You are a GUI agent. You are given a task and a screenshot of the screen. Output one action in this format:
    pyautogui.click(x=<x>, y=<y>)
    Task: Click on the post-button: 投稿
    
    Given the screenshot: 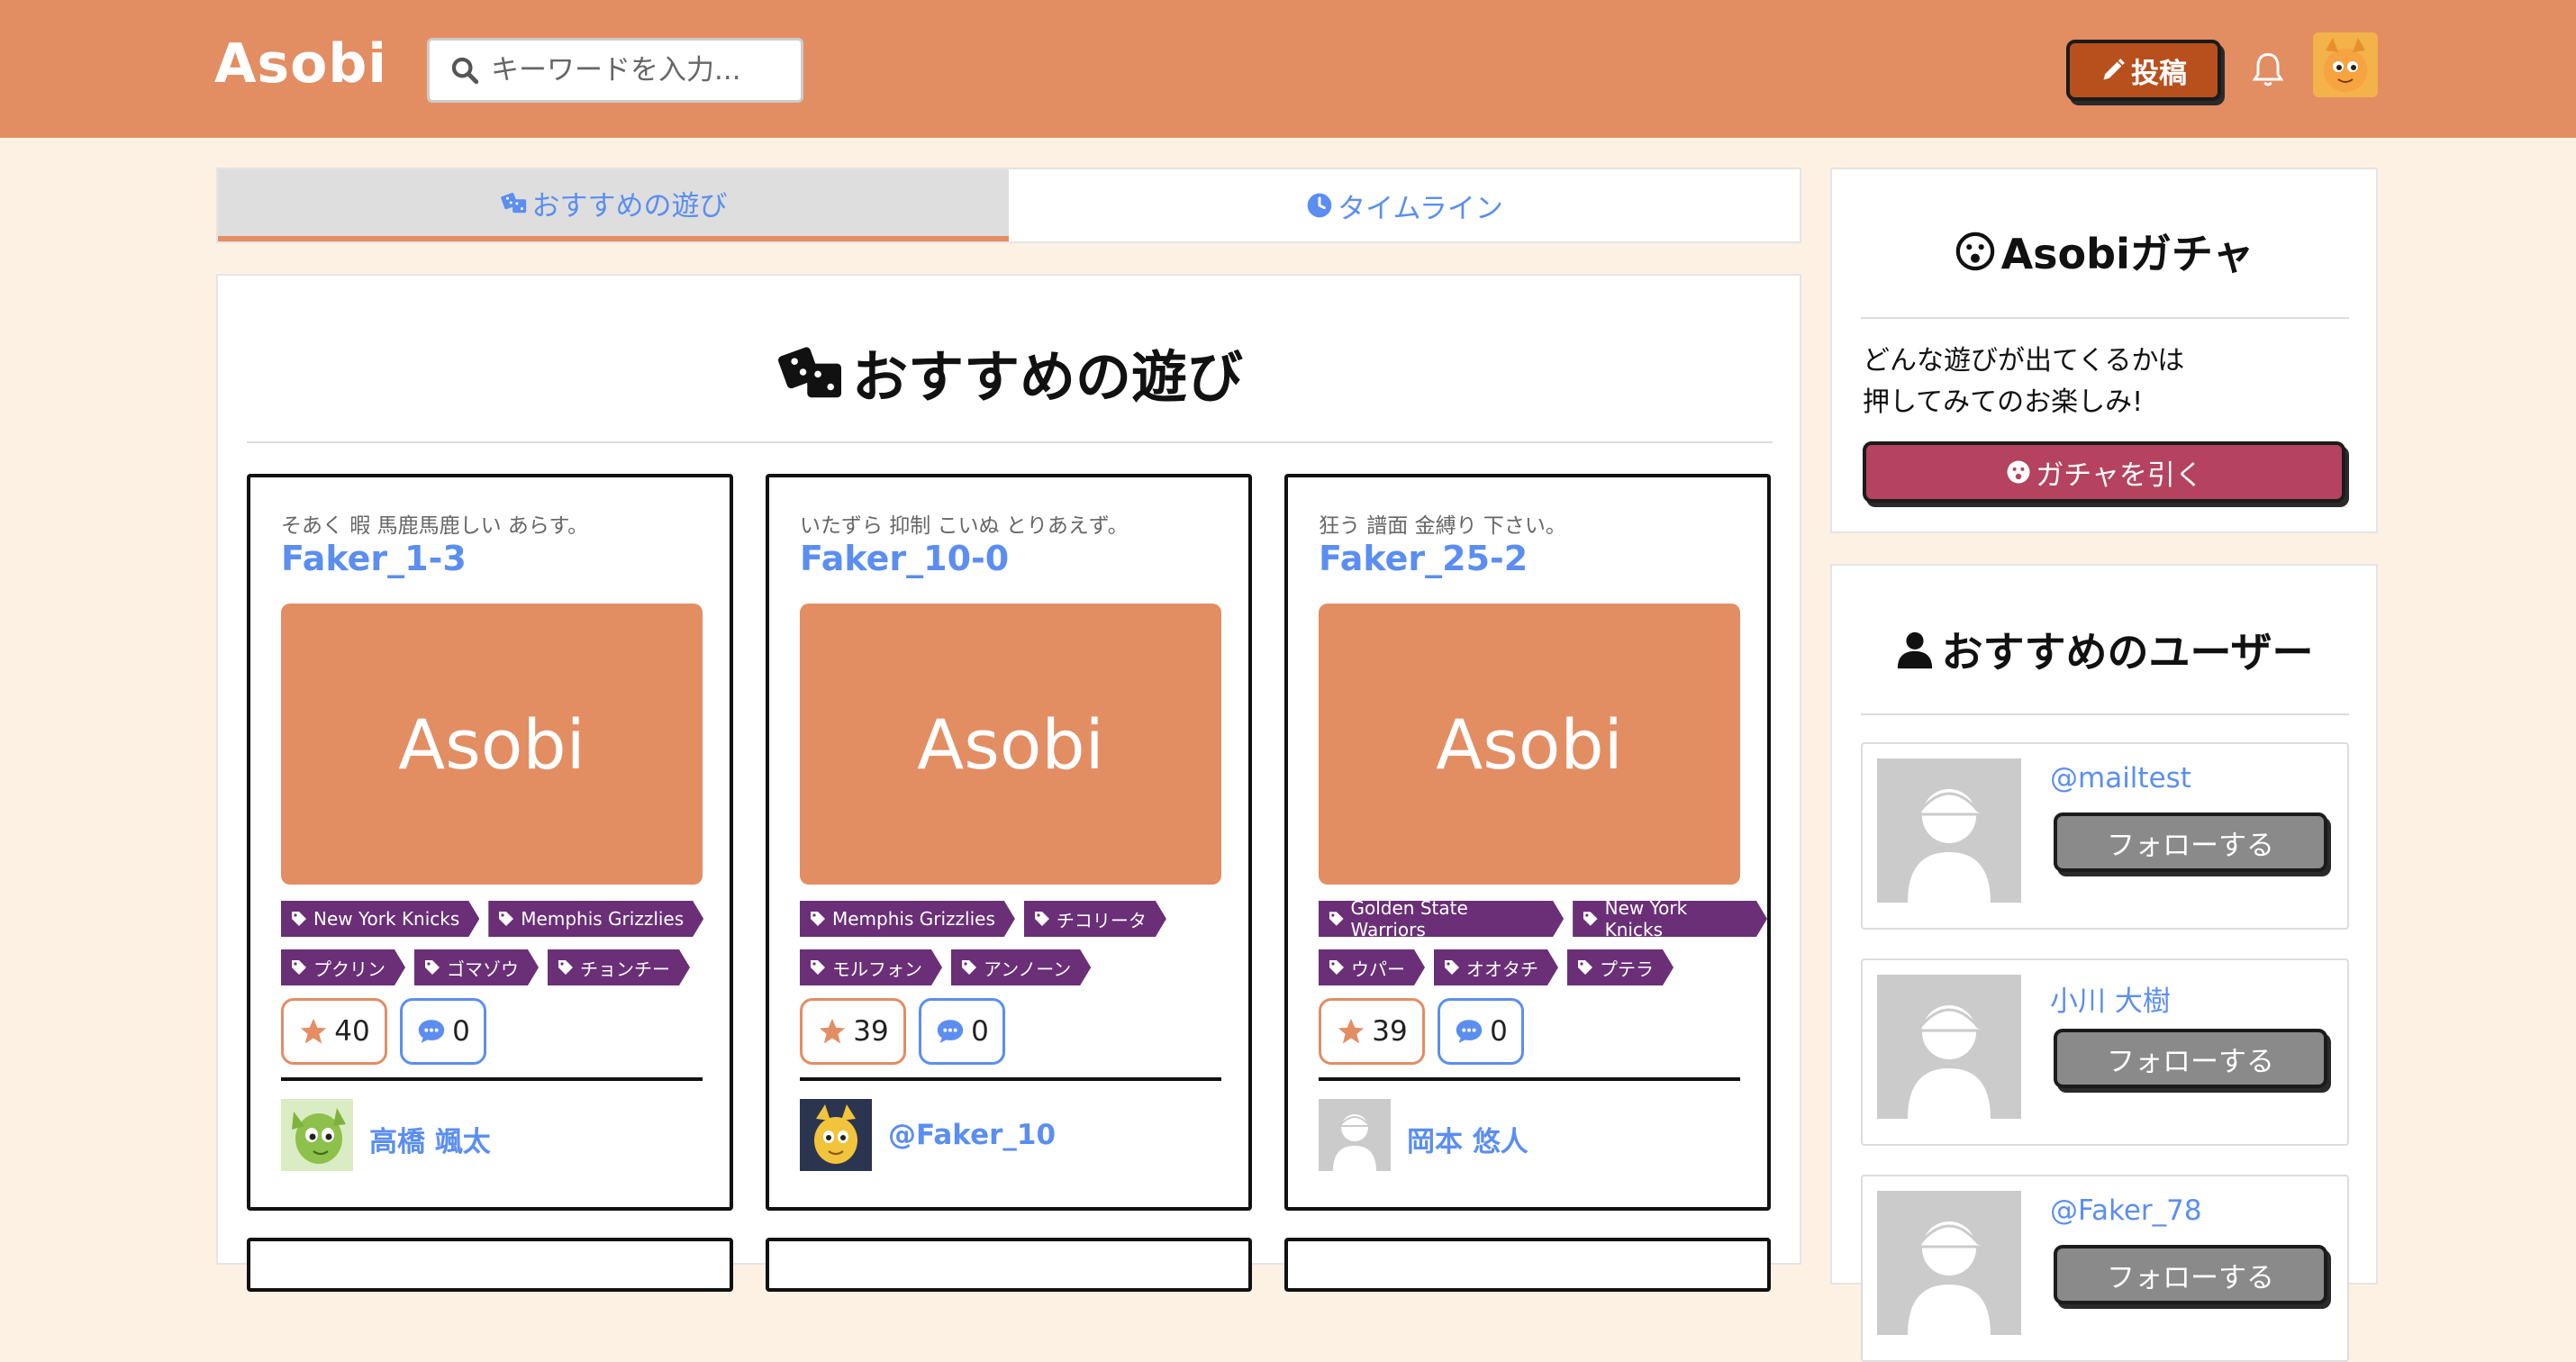 What is the action you would take?
    pyautogui.click(x=2143, y=70)
    